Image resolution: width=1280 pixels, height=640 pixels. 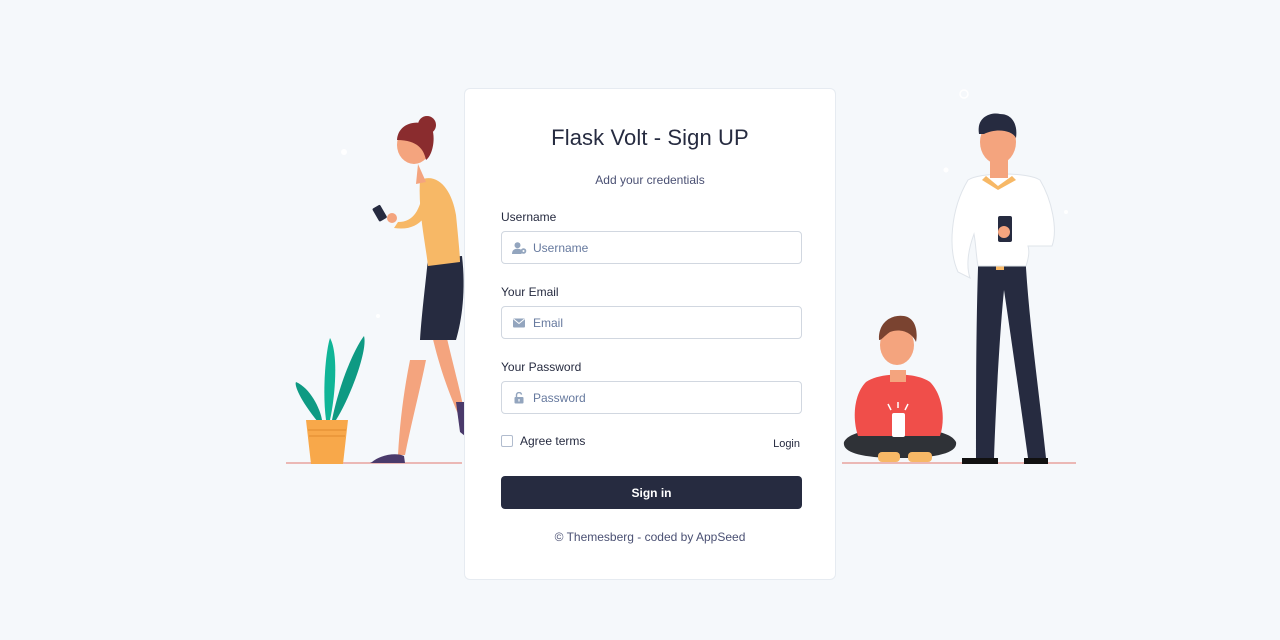 I want to click on footer-separator: - coded by, so click(x=665, y=537).